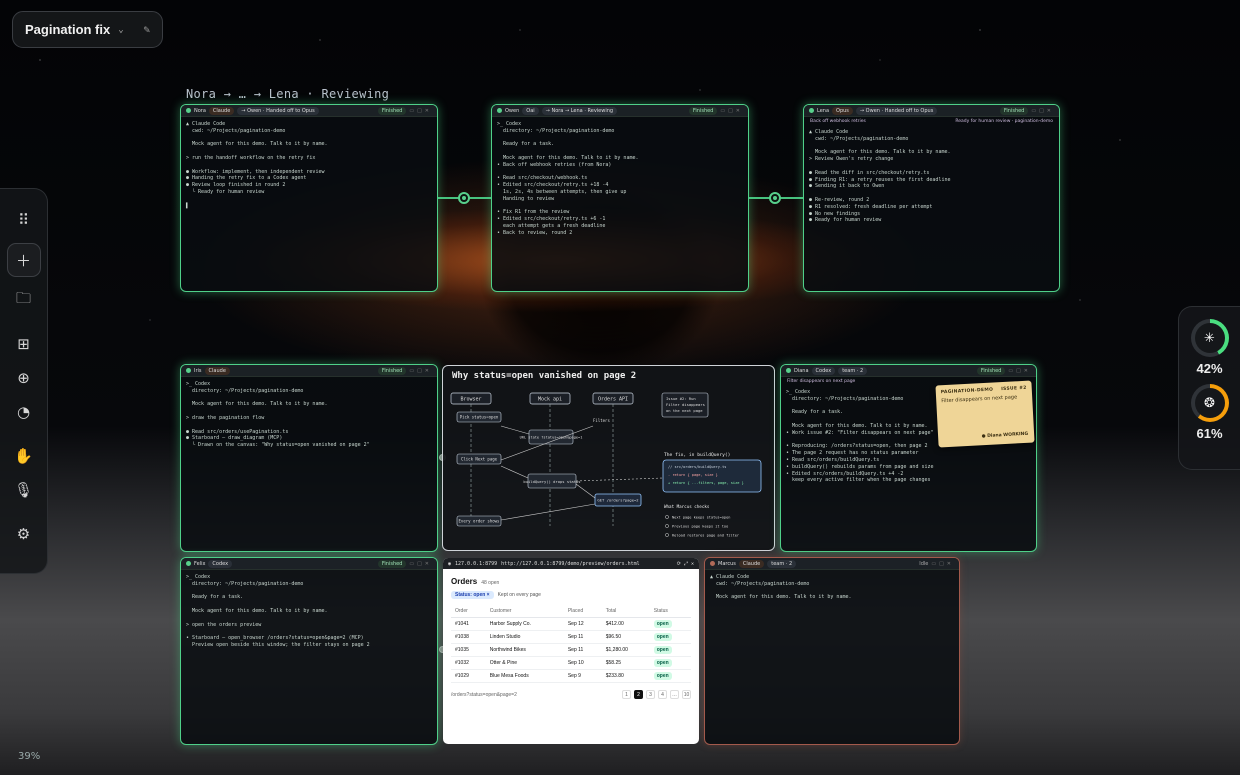 The image size is (1240, 775). I want to click on table-row: #1041 Harbor Supply Co. Sep 12 $412.00 open, so click(571, 624).